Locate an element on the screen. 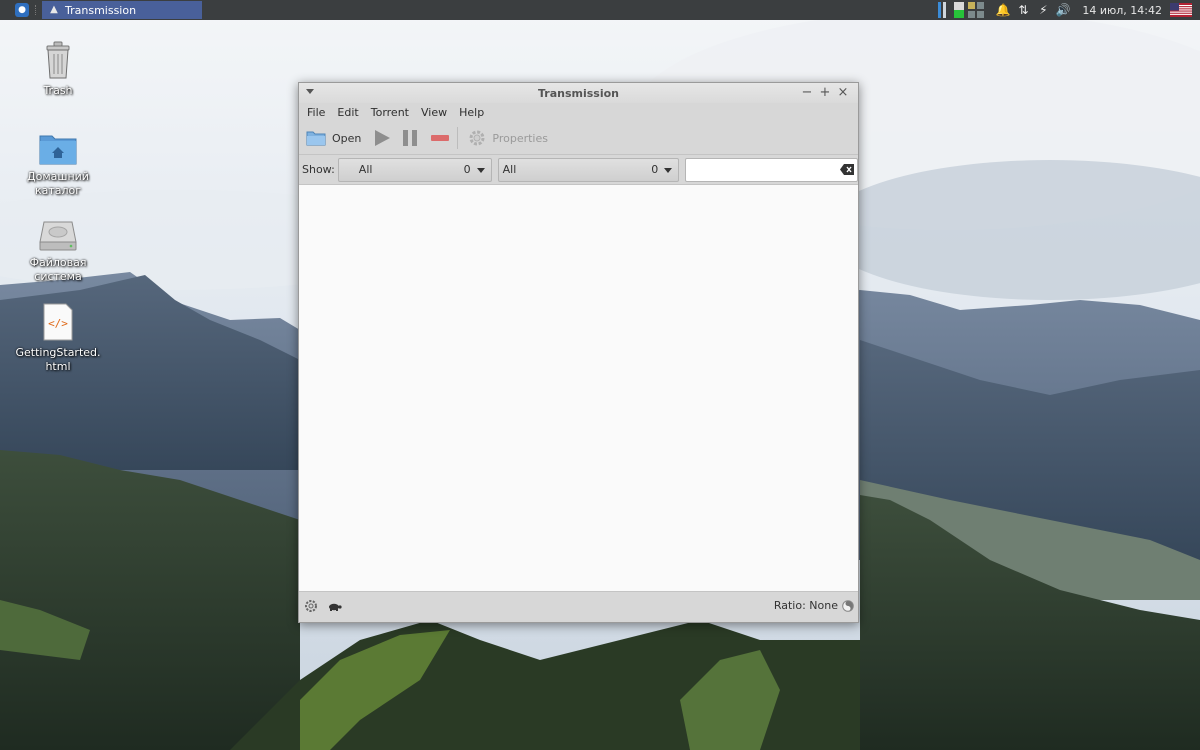 The height and width of the screenshot is (750, 1200). open-button: Open is located at coordinates (333, 138).